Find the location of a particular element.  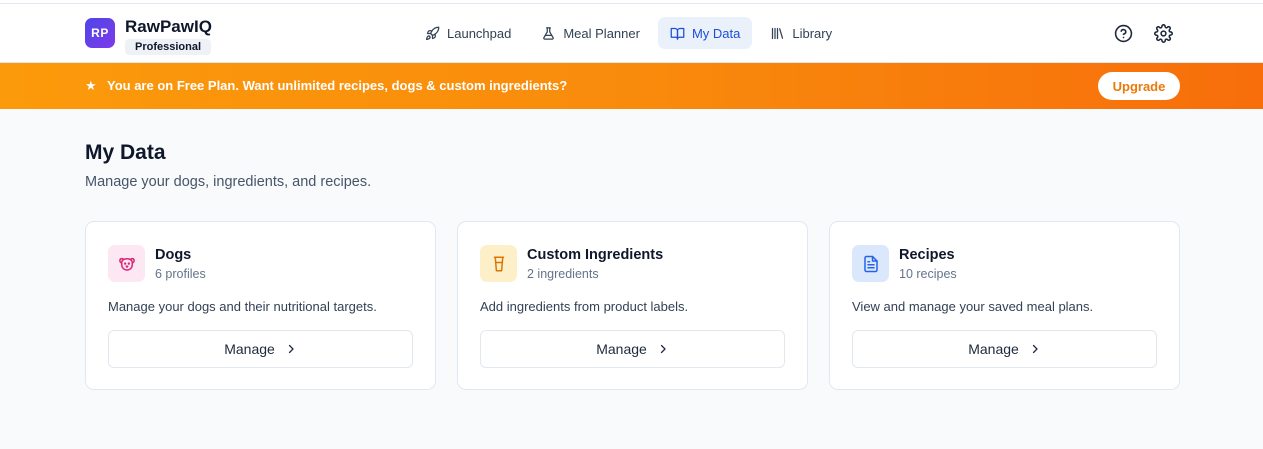

brand-text: RawPawIQ Professional is located at coordinates (168, 36).